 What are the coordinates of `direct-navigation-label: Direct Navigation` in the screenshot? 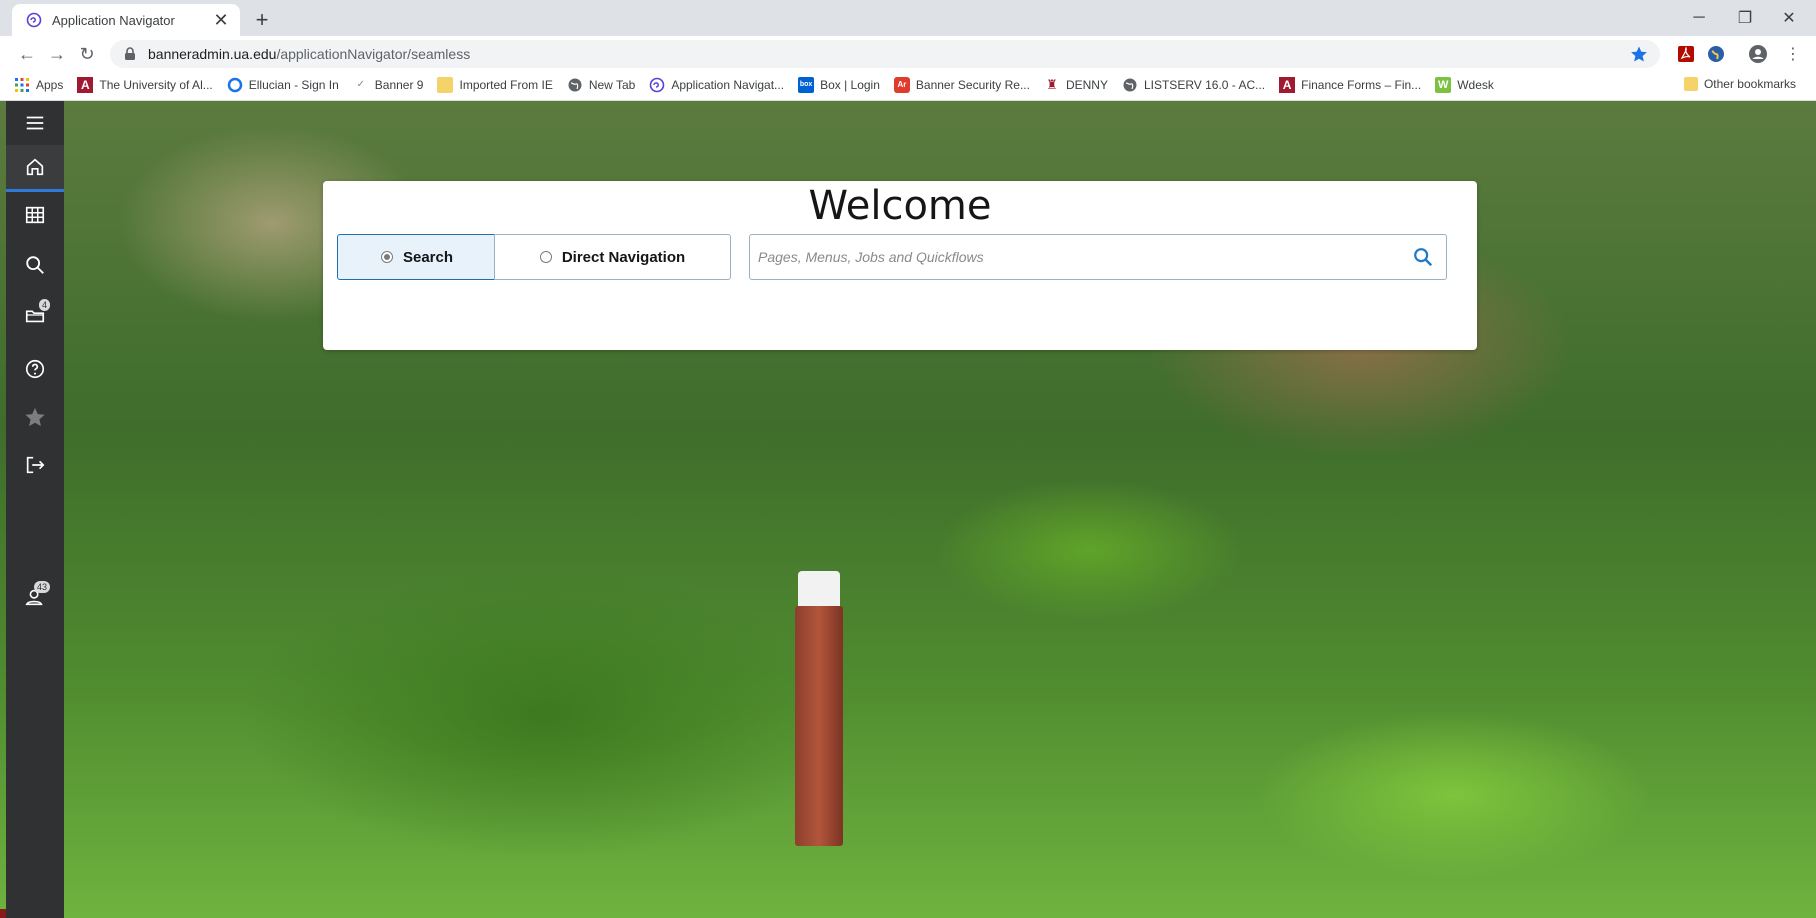 It's located at (623, 257).